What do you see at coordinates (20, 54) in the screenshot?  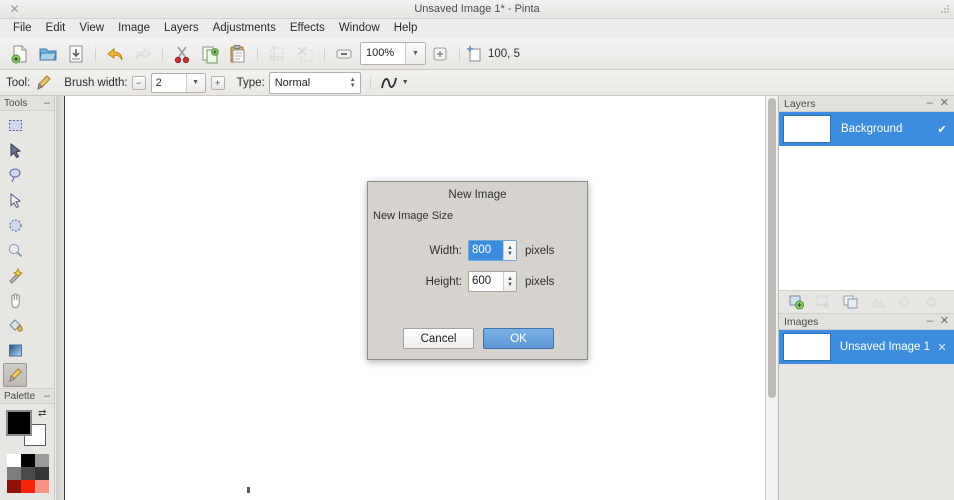 I see `new-image-icon` at bounding box center [20, 54].